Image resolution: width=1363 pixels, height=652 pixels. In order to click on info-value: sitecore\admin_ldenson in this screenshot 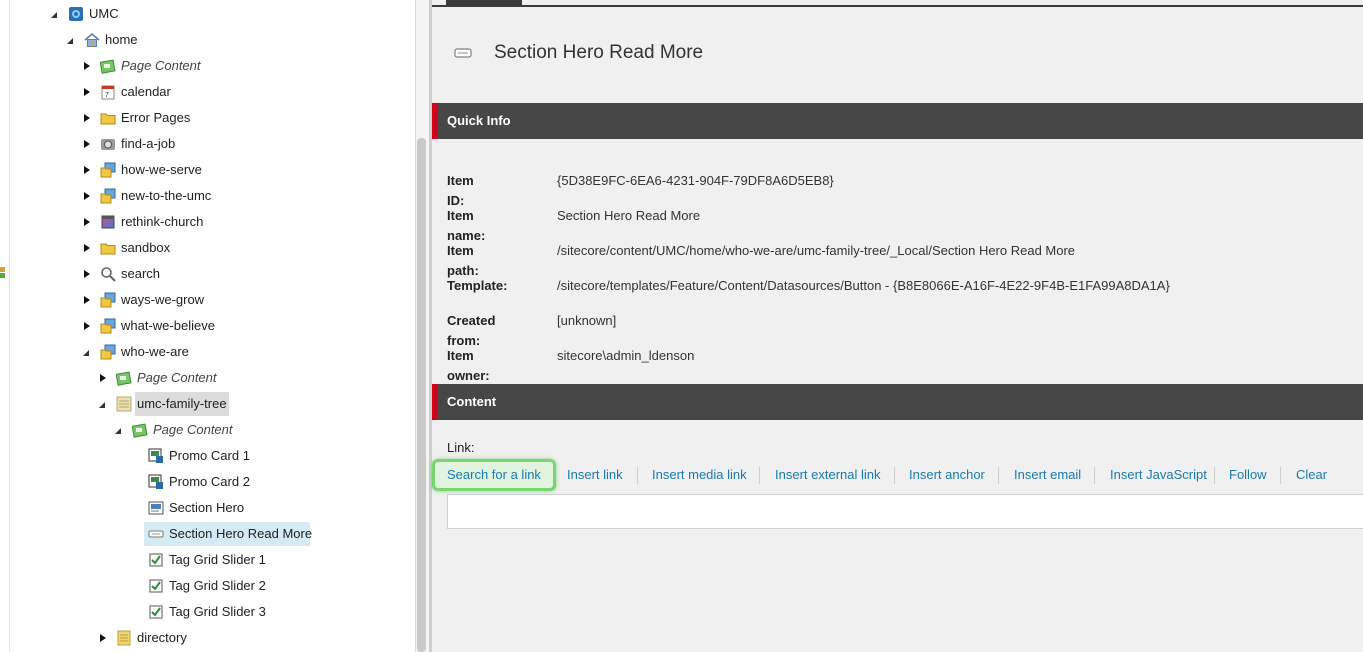, I will do `click(626, 355)`.